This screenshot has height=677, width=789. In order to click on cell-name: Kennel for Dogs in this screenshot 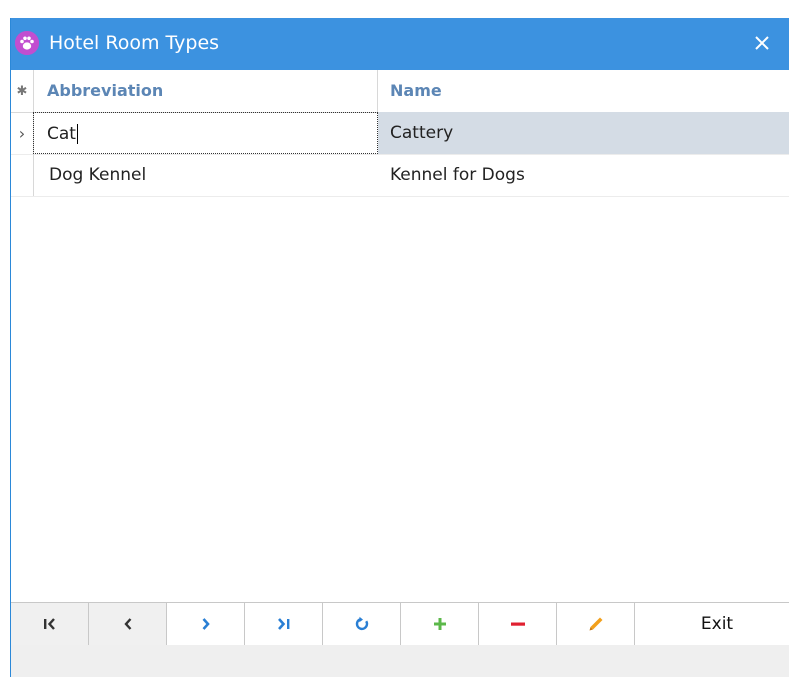, I will do `click(583, 175)`.